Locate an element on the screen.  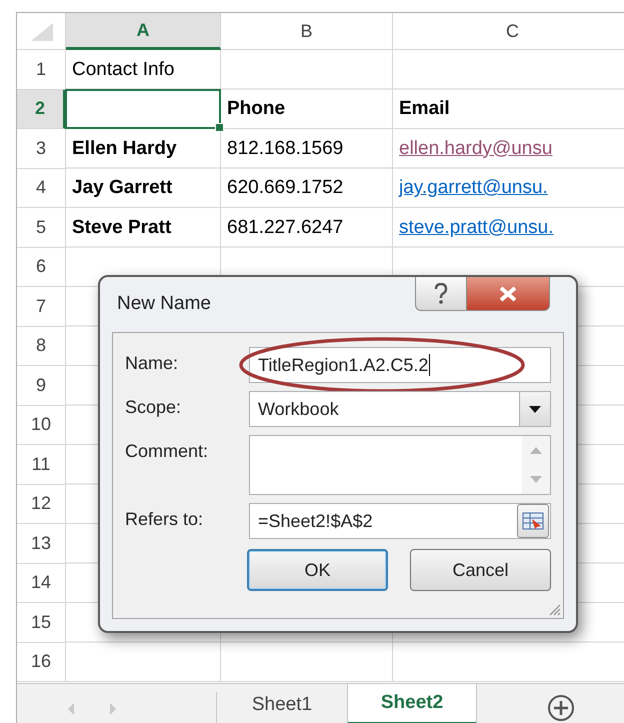
cell-text: Phone is located at coordinates (256, 109).